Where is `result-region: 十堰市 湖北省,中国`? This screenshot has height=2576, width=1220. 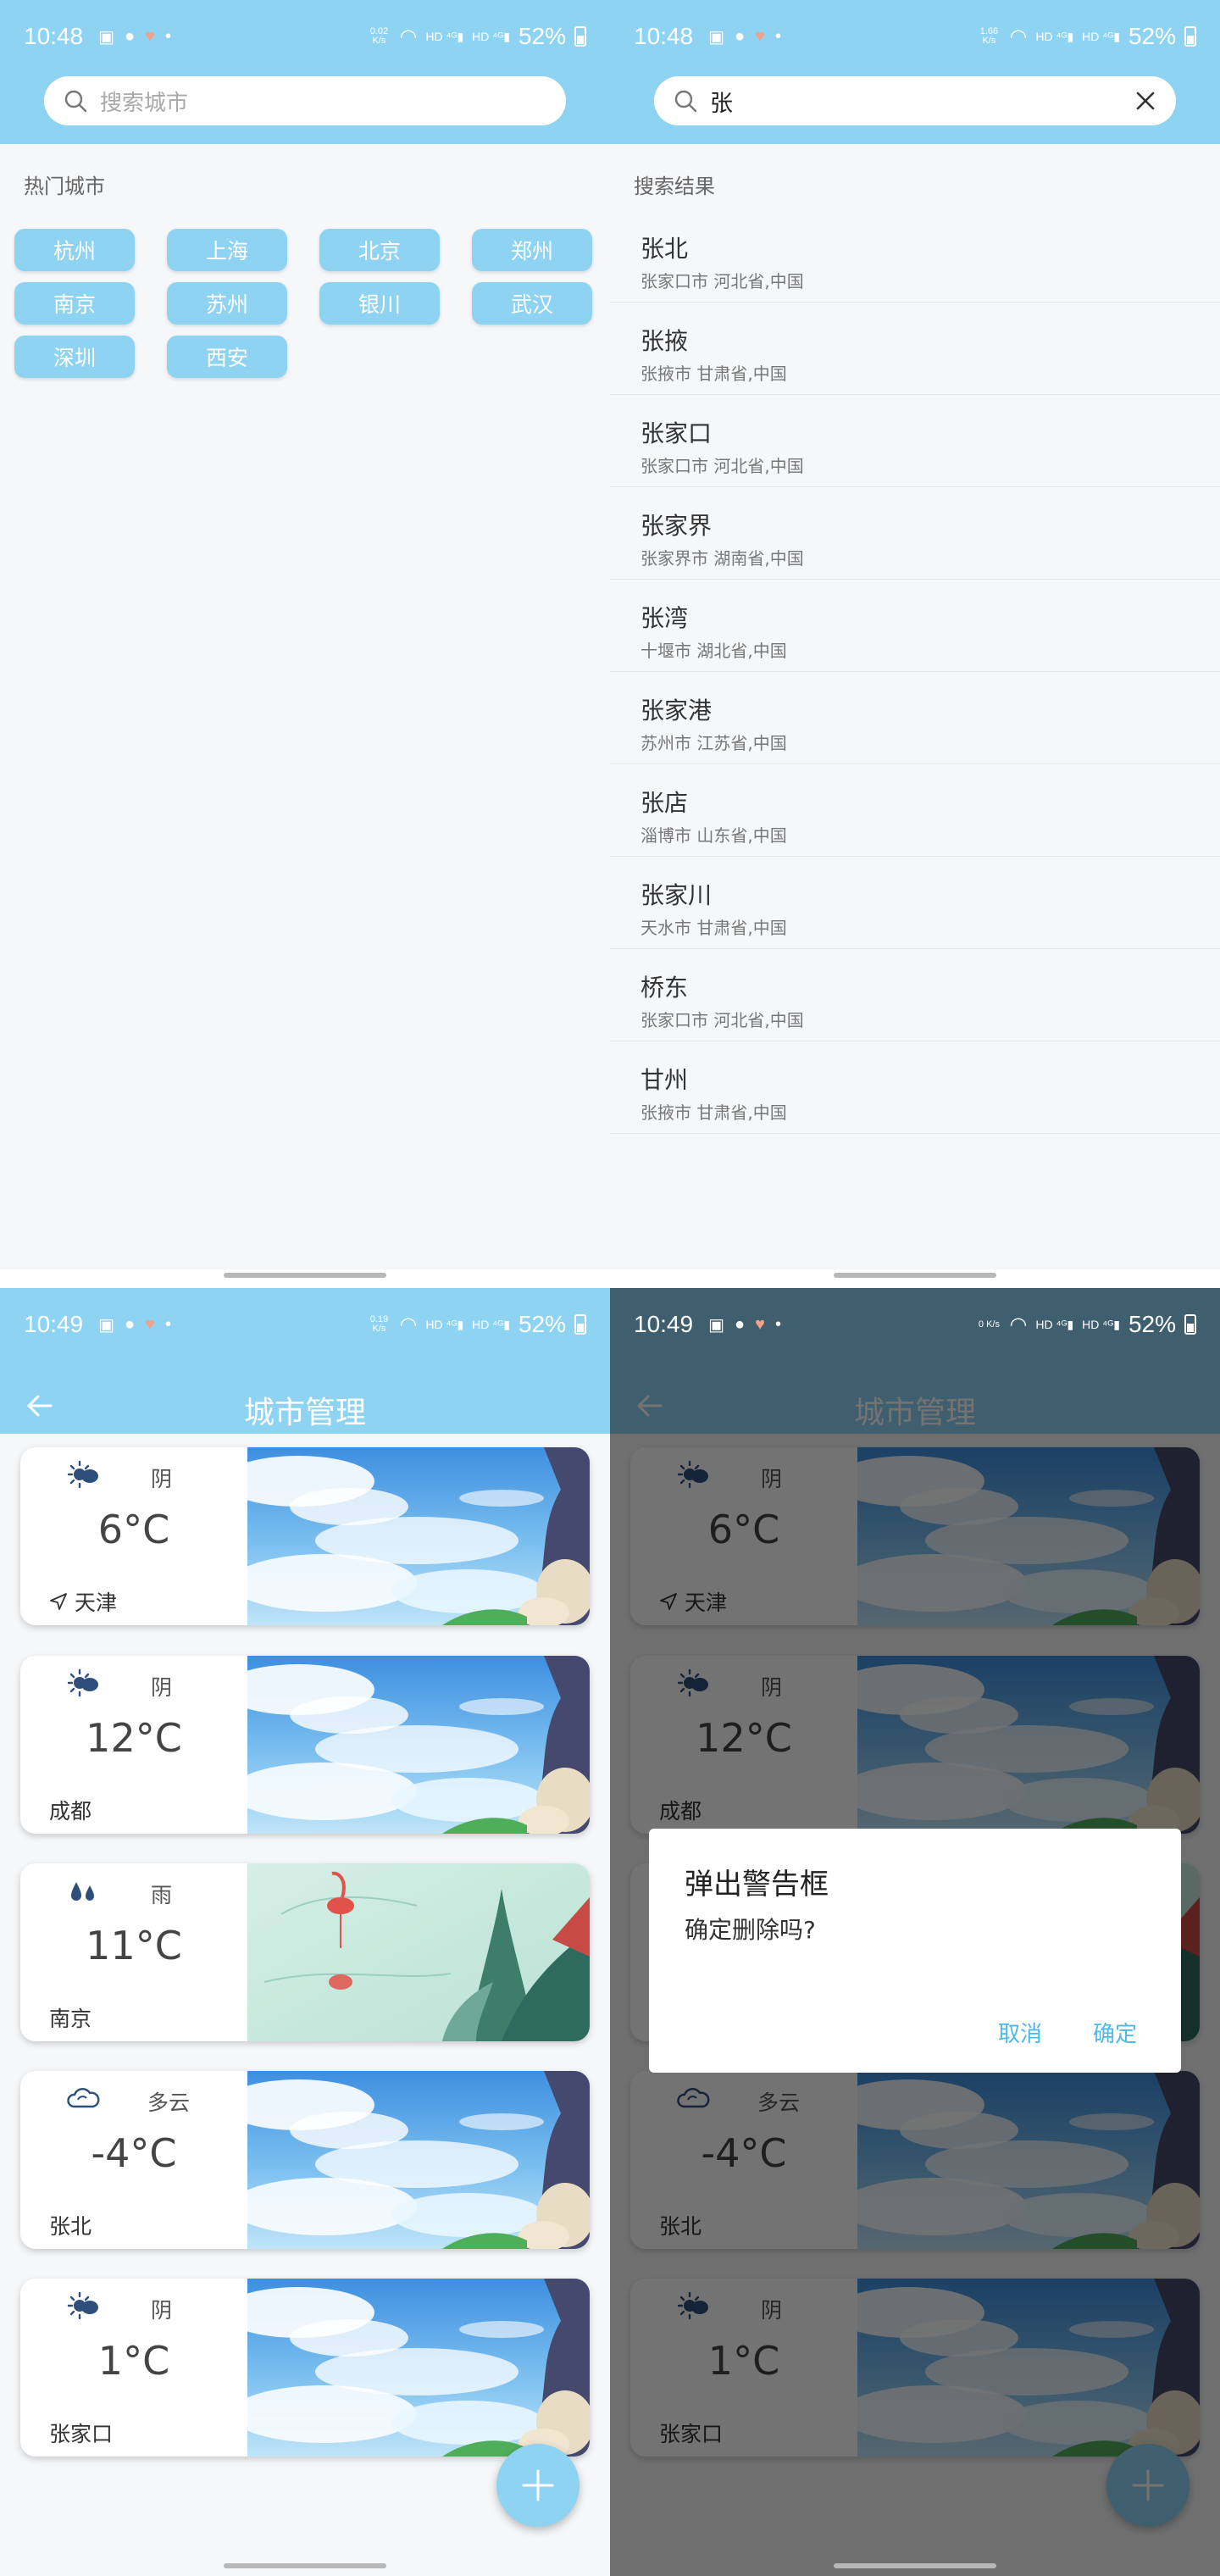 result-region: 十堰市 湖北省,中国 is located at coordinates (713, 651).